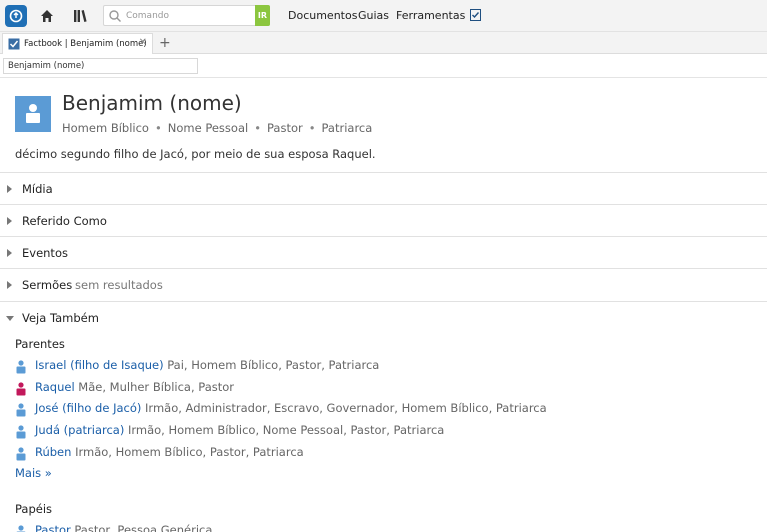  What do you see at coordinates (475, 15) in the screenshot?
I see `checklist-icon` at bounding box center [475, 15].